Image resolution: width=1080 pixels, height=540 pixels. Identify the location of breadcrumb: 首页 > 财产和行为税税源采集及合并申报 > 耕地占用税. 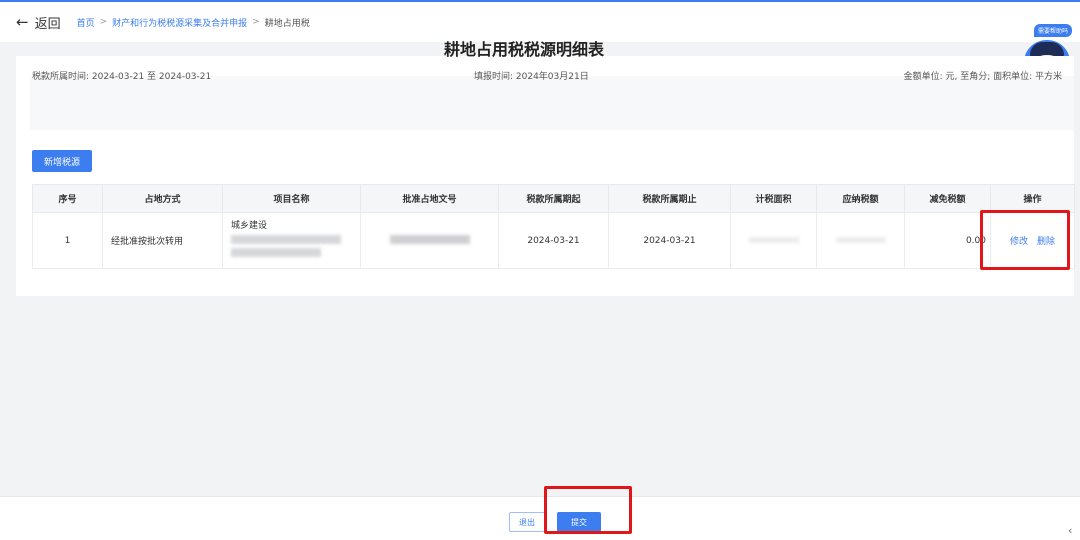
(193, 22).